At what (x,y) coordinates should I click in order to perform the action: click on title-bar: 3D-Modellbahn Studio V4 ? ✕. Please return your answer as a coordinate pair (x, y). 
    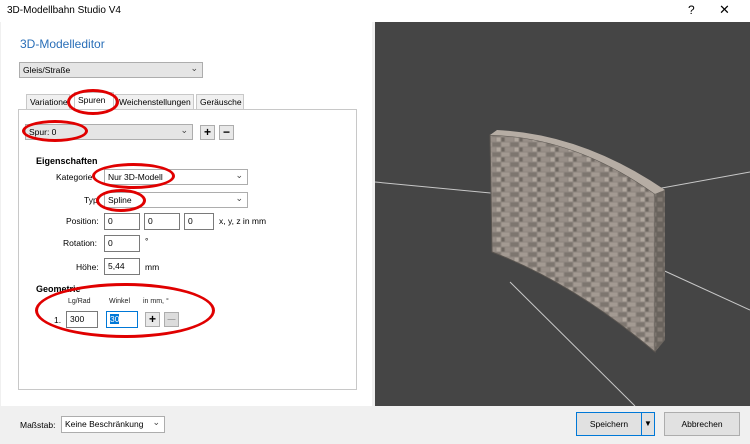
    Looking at the image, I should click on (375, 11).